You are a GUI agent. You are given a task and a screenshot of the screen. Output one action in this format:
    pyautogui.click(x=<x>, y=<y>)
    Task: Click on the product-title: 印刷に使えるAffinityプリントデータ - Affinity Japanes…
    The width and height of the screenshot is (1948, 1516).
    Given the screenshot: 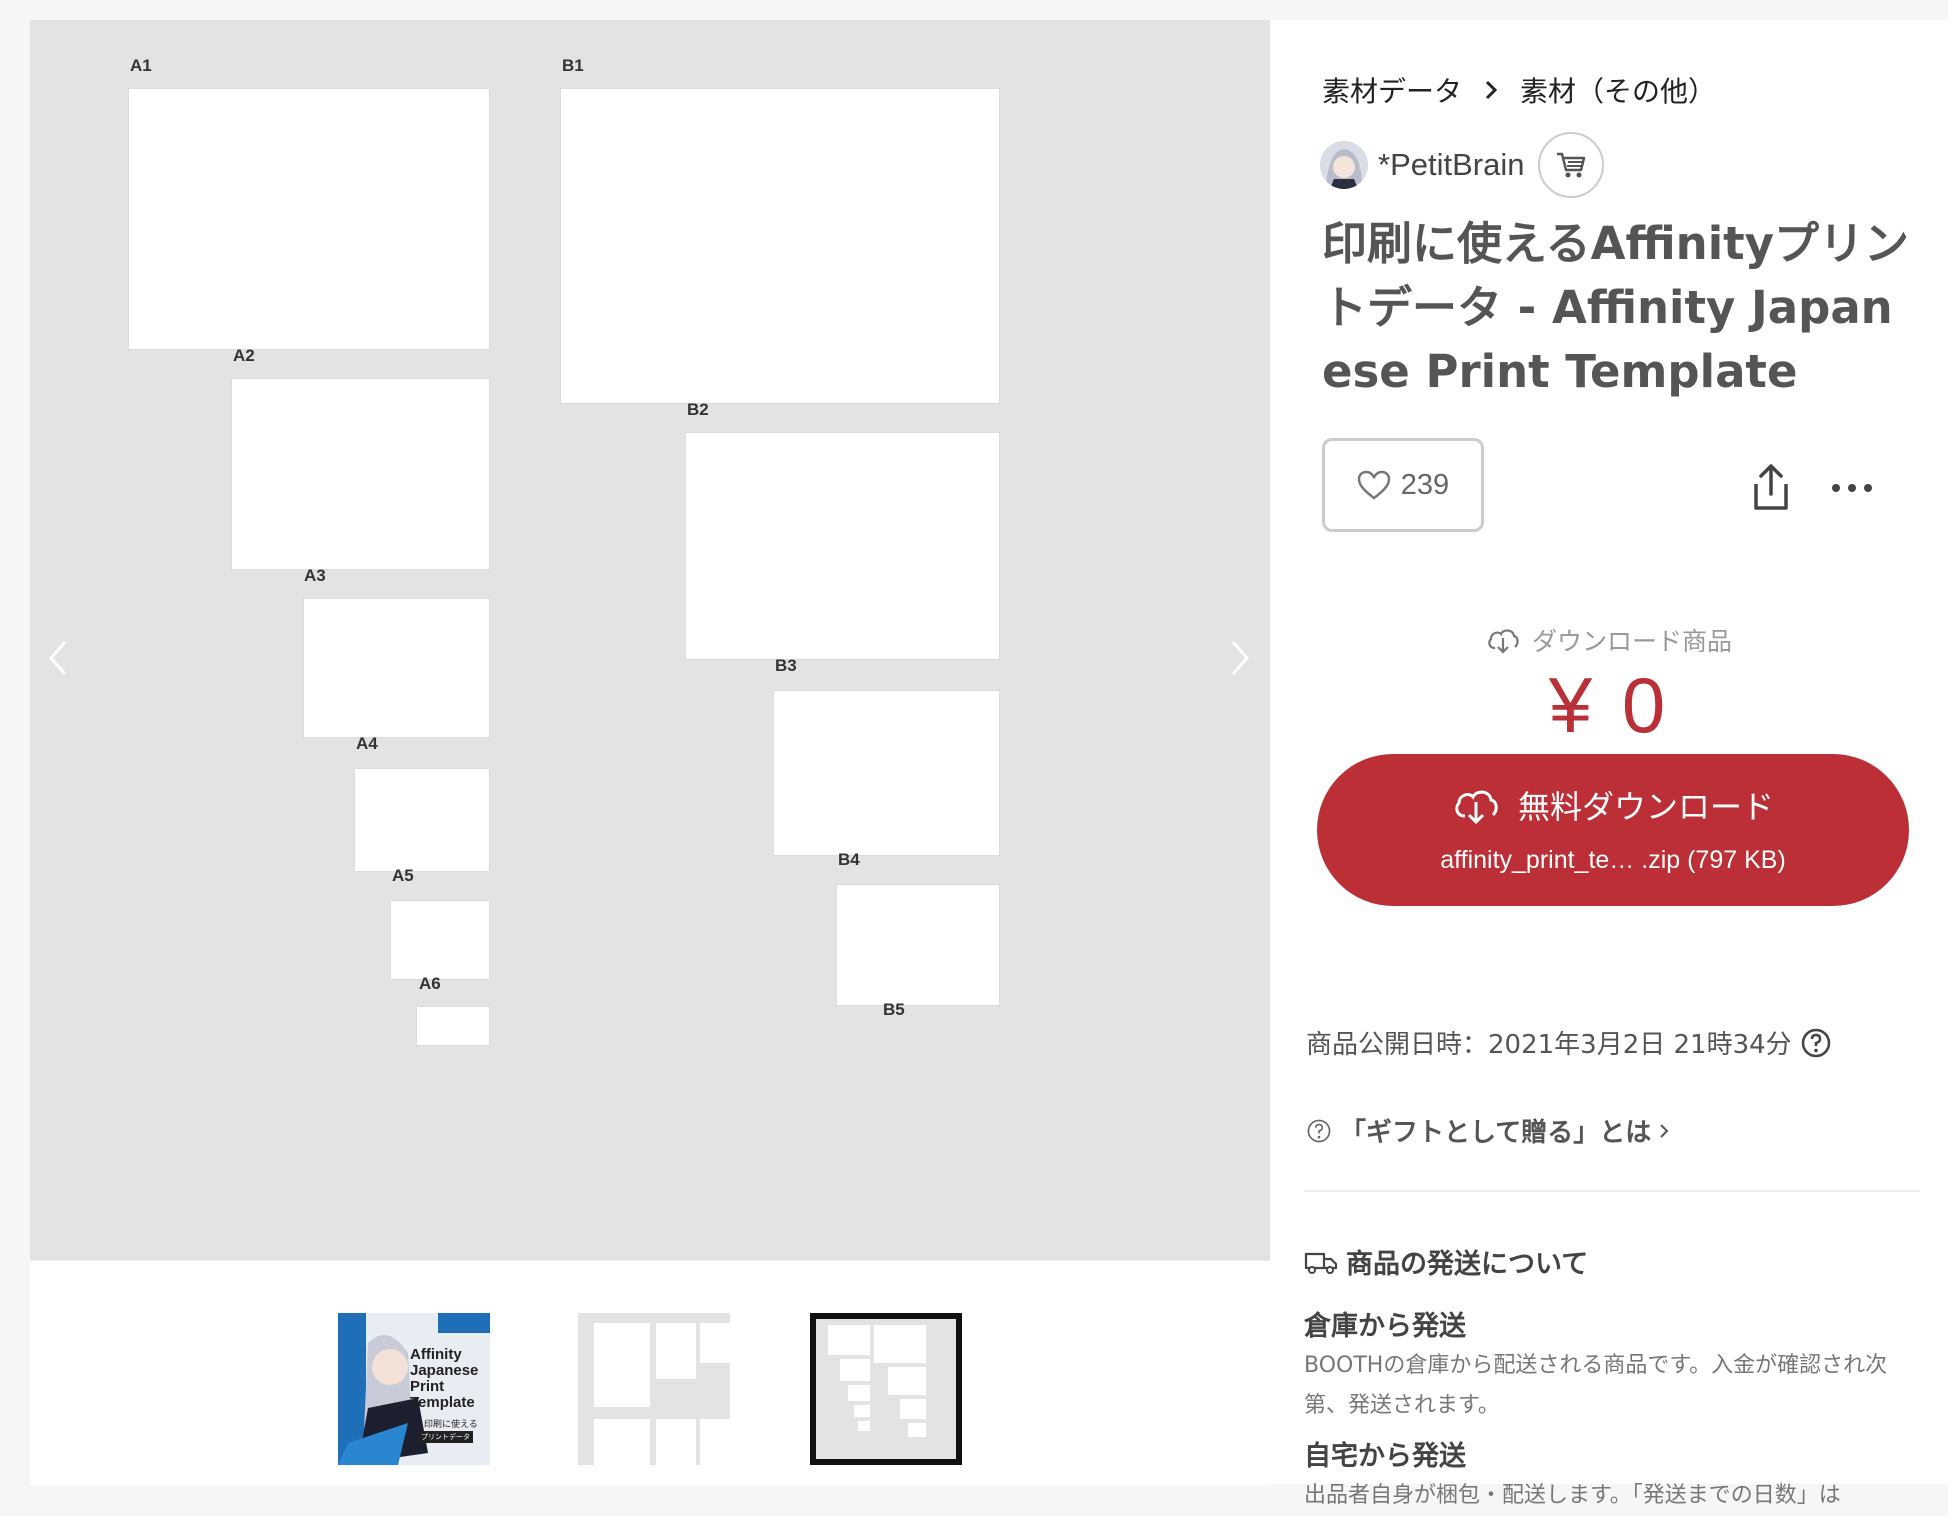 What is the action you would take?
    pyautogui.click(x=1615, y=307)
    